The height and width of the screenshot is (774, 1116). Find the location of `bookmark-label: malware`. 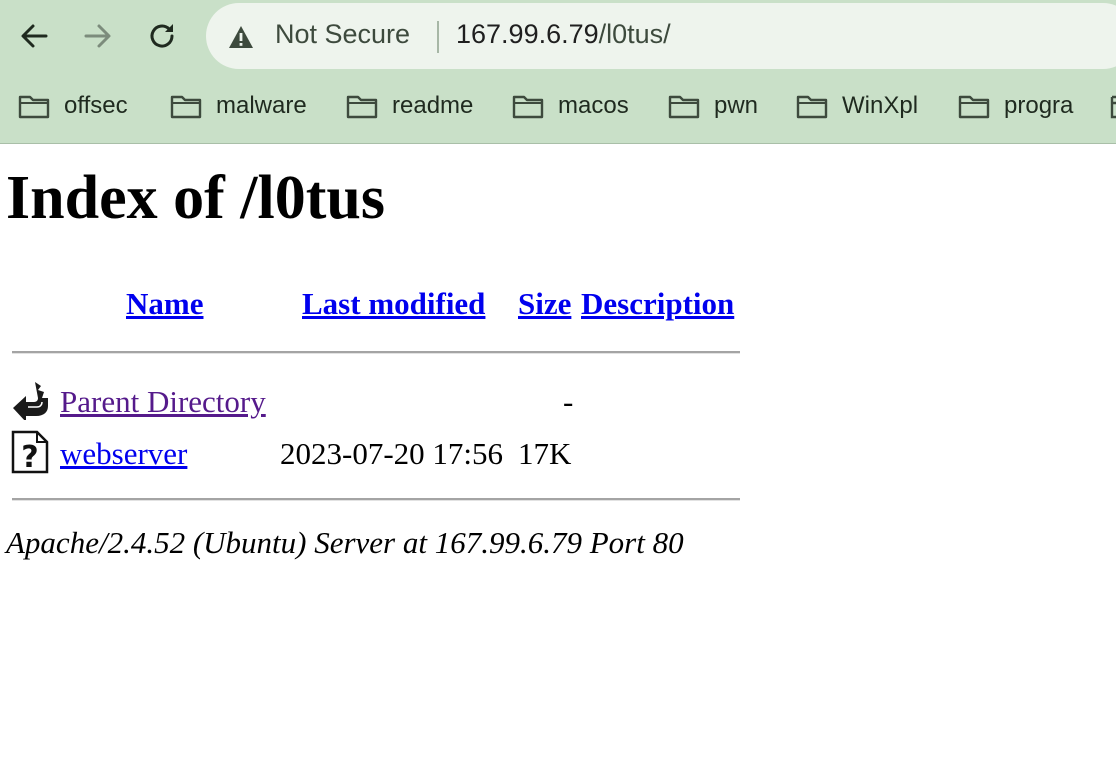

bookmark-label: malware is located at coordinates (261, 105).